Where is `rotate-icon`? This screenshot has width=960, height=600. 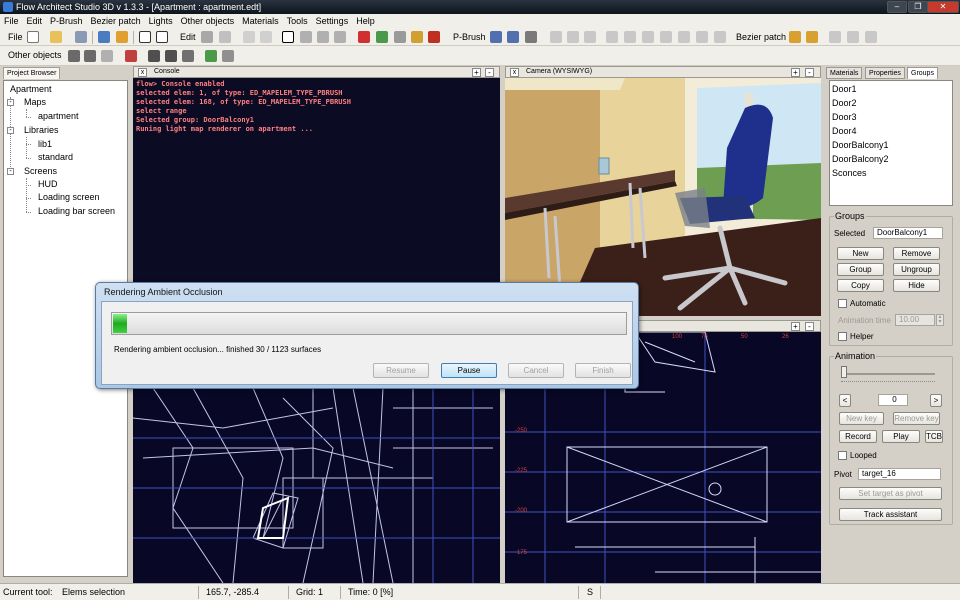
rotate-icon is located at coordinates (323, 37).